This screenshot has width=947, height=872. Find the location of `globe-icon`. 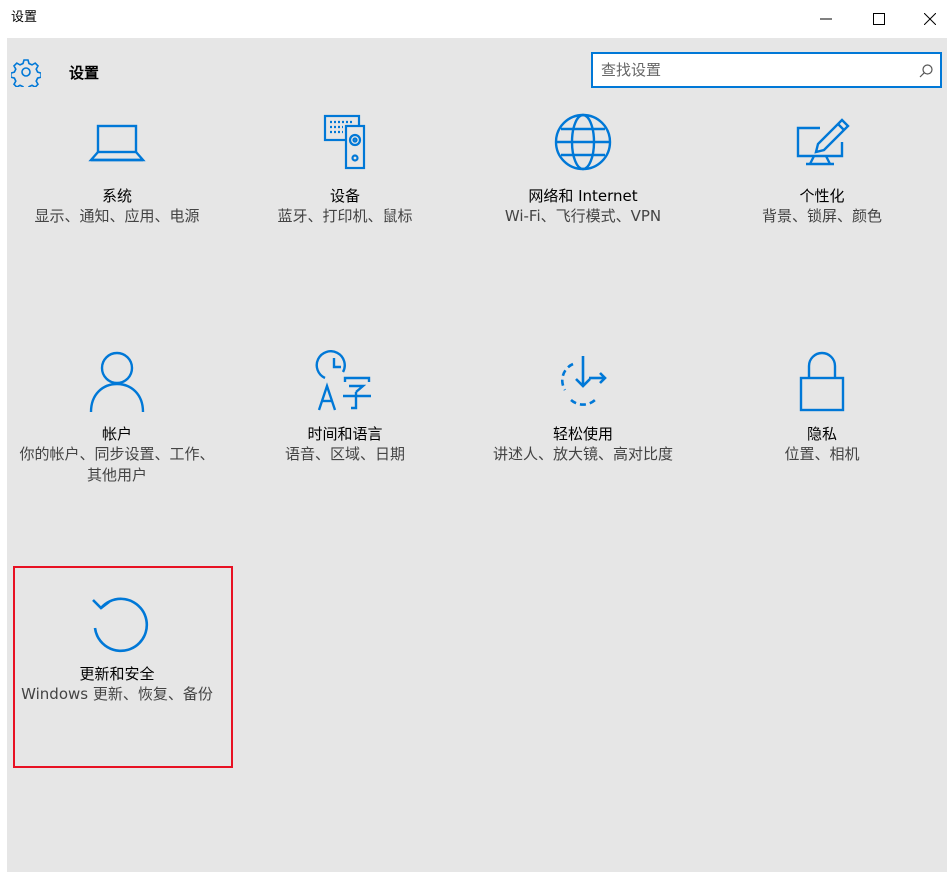

globe-icon is located at coordinates (583, 142).